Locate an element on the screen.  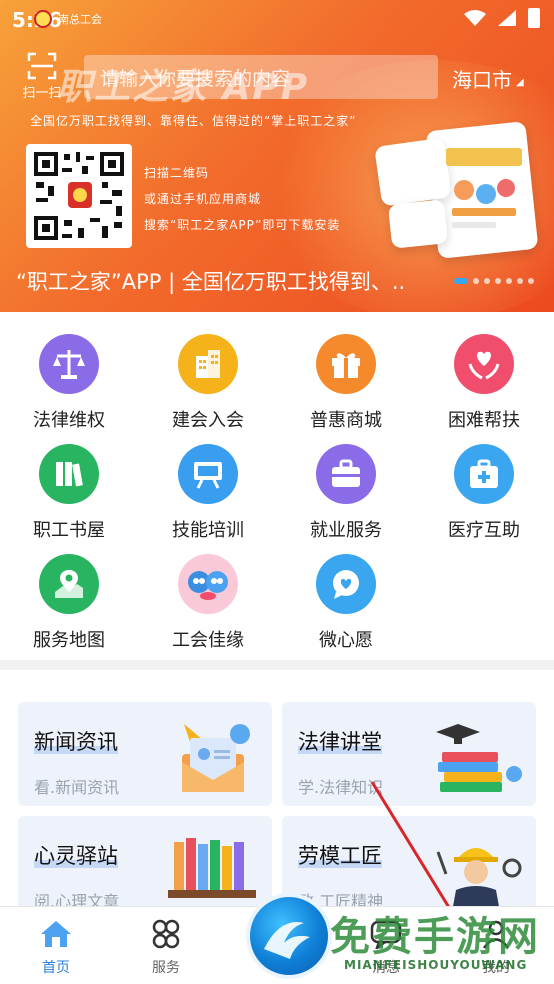
grid-item-label: 困难帮扶 is located at coordinates (484, 420).